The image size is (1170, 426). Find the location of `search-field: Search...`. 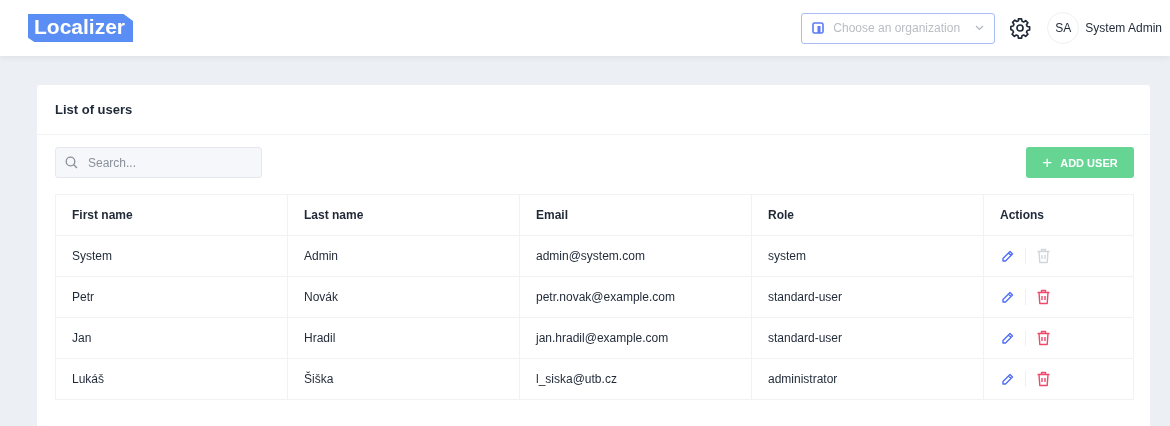

search-field: Search... is located at coordinates (158, 162).